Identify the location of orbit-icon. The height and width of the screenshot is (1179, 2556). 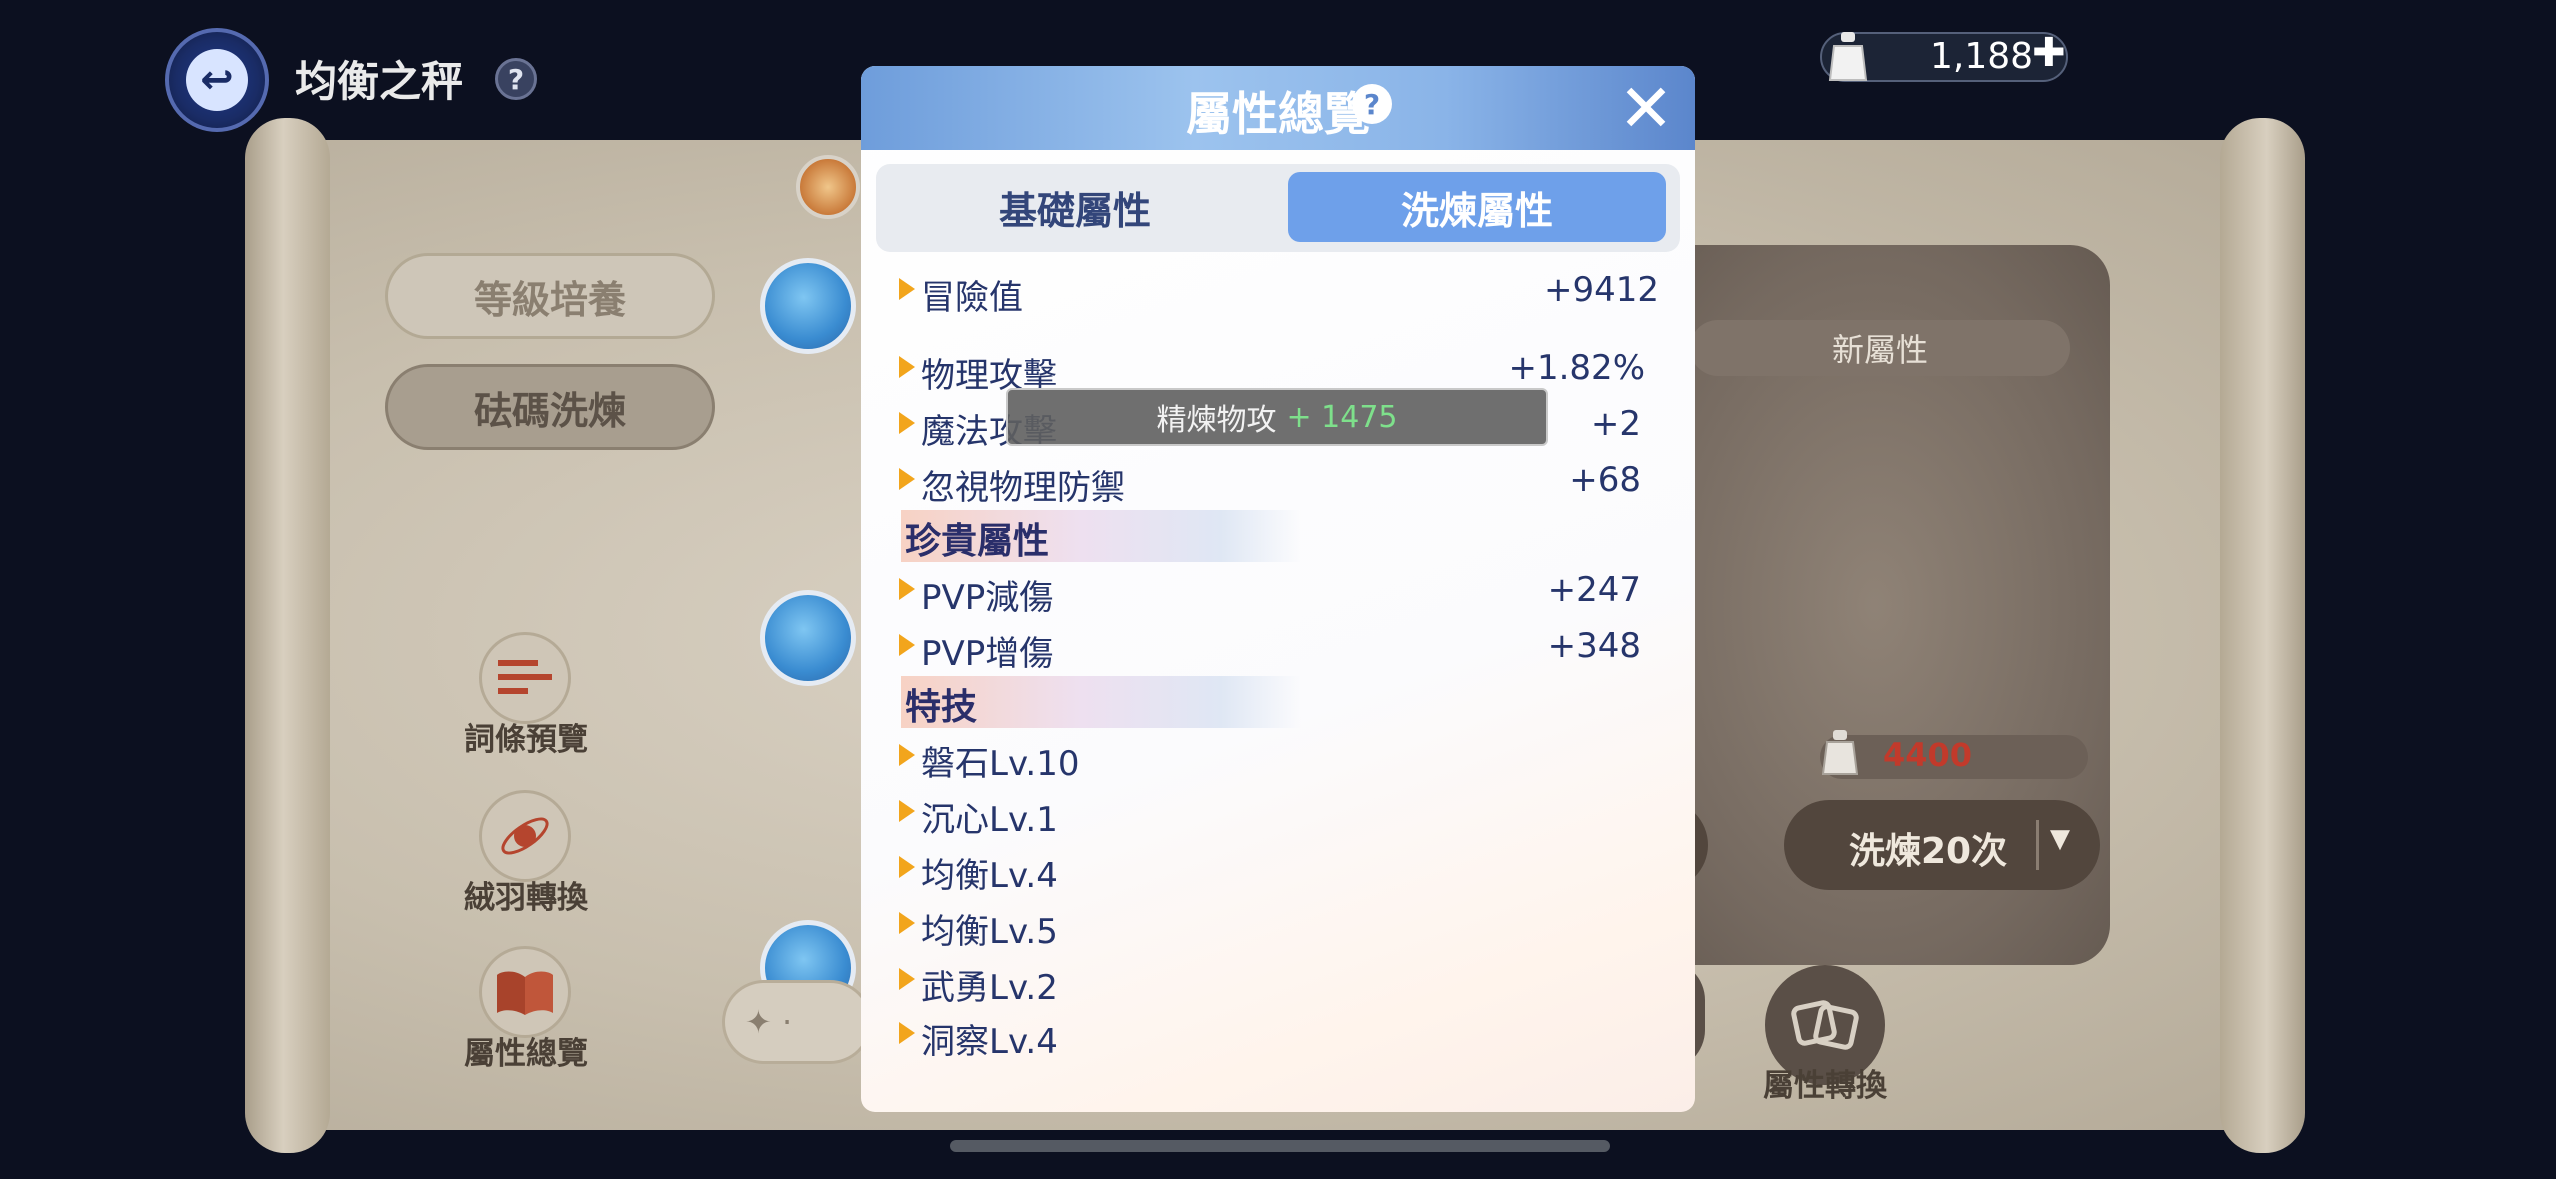
(525, 836).